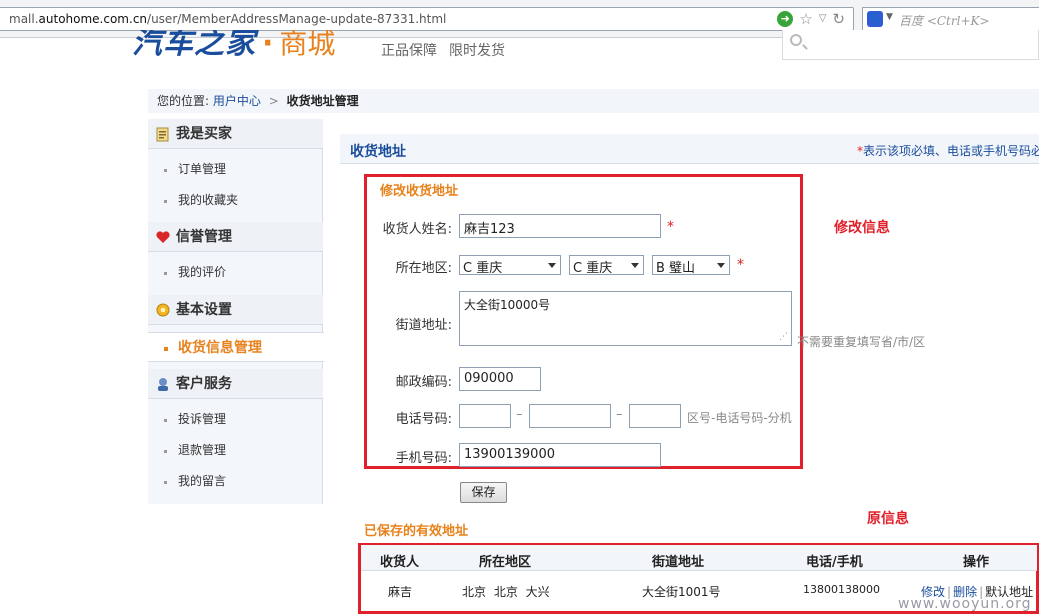  Describe the element at coordinates (416, 531) in the screenshot. I see `saved-section-title: 已保存的有效地址` at that location.